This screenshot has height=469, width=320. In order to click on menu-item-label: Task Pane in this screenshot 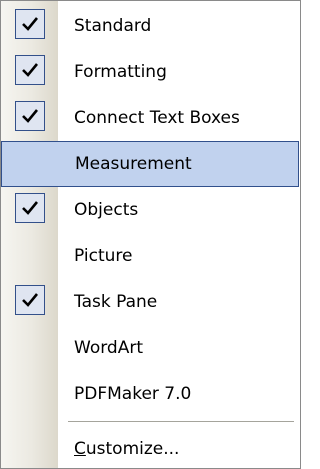, I will do `click(116, 302)`.